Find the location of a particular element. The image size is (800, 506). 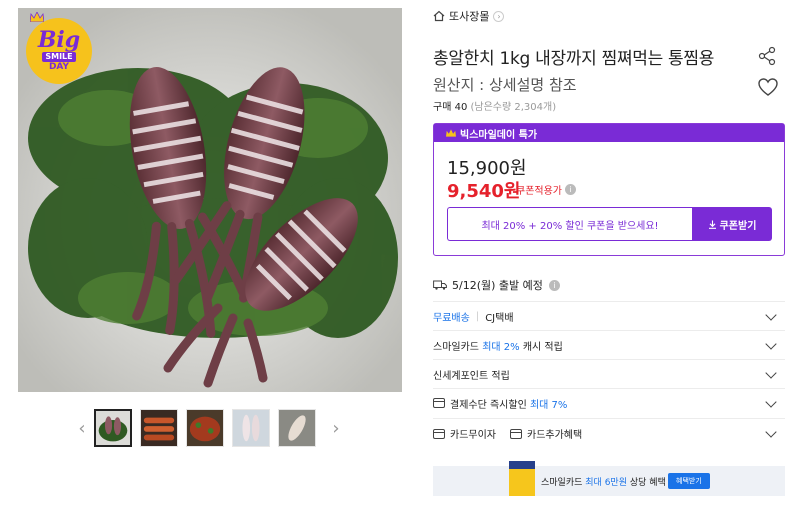

receipt-icon is located at coordinates (439, 403).